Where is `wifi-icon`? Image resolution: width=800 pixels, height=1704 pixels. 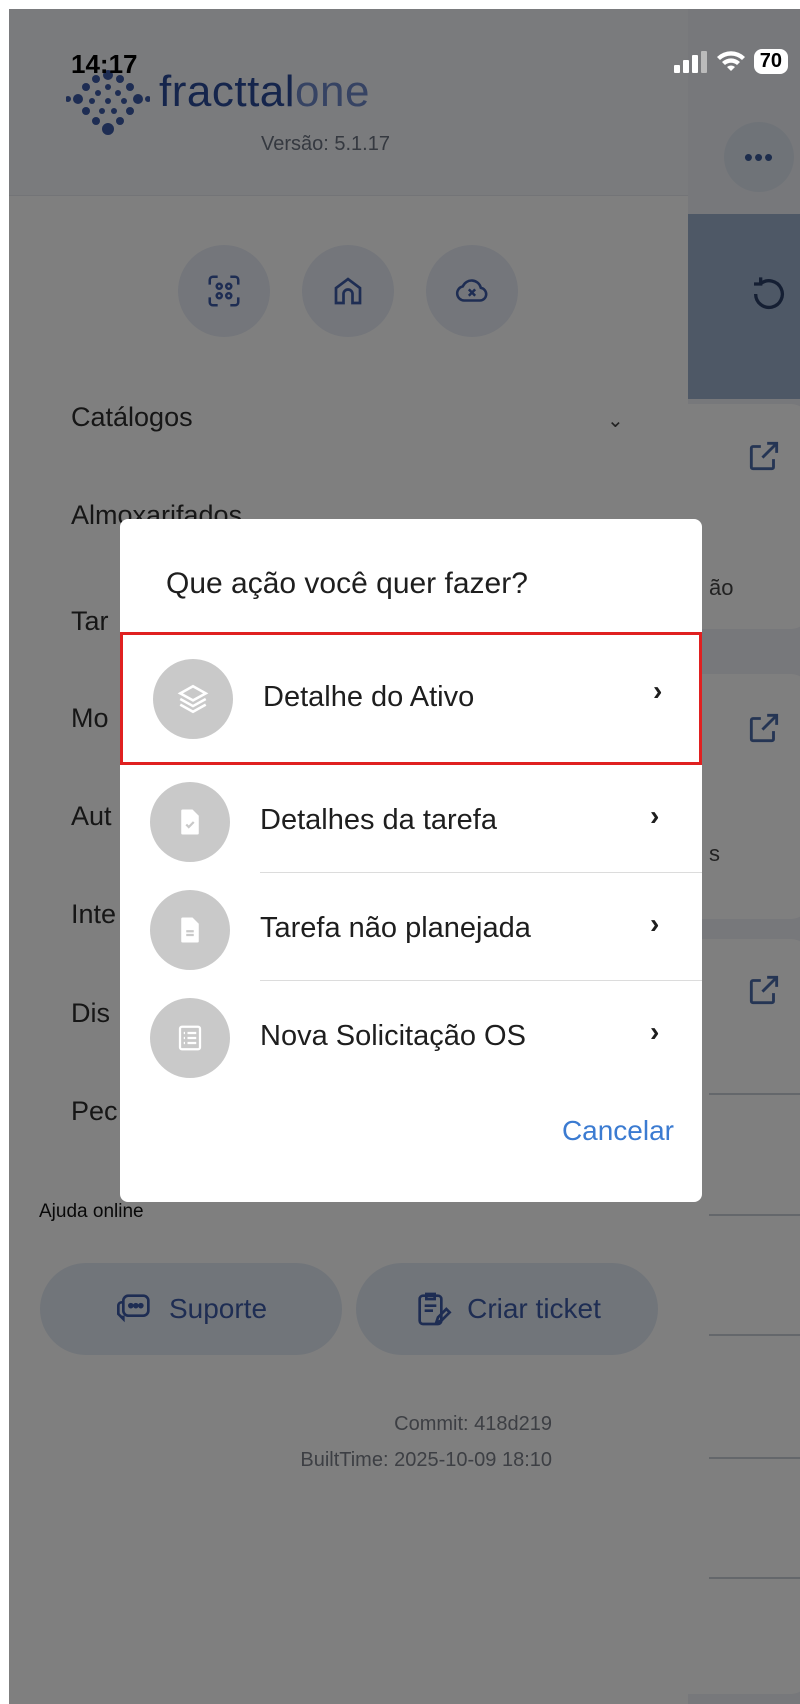 wifi-icon is located at coordinates (730, 60).